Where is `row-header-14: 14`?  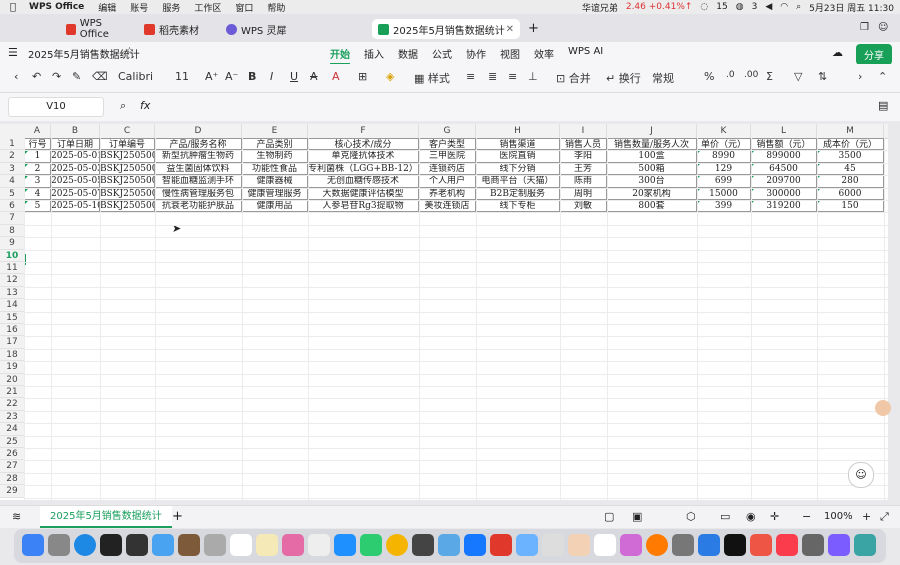
row-header-14: 14 is located at coordinates (12, 305).